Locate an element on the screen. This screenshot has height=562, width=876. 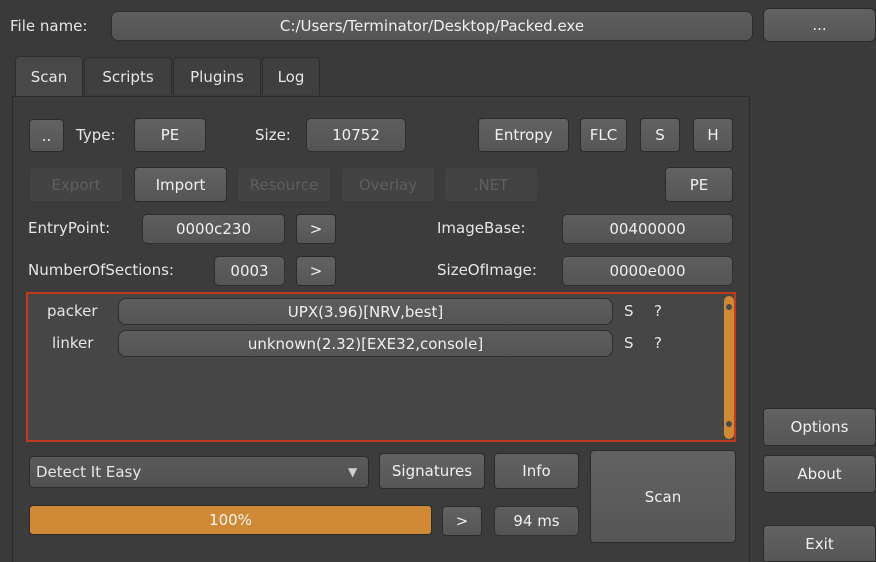
progress-bar: 100% is located at coordinates (230, 520).